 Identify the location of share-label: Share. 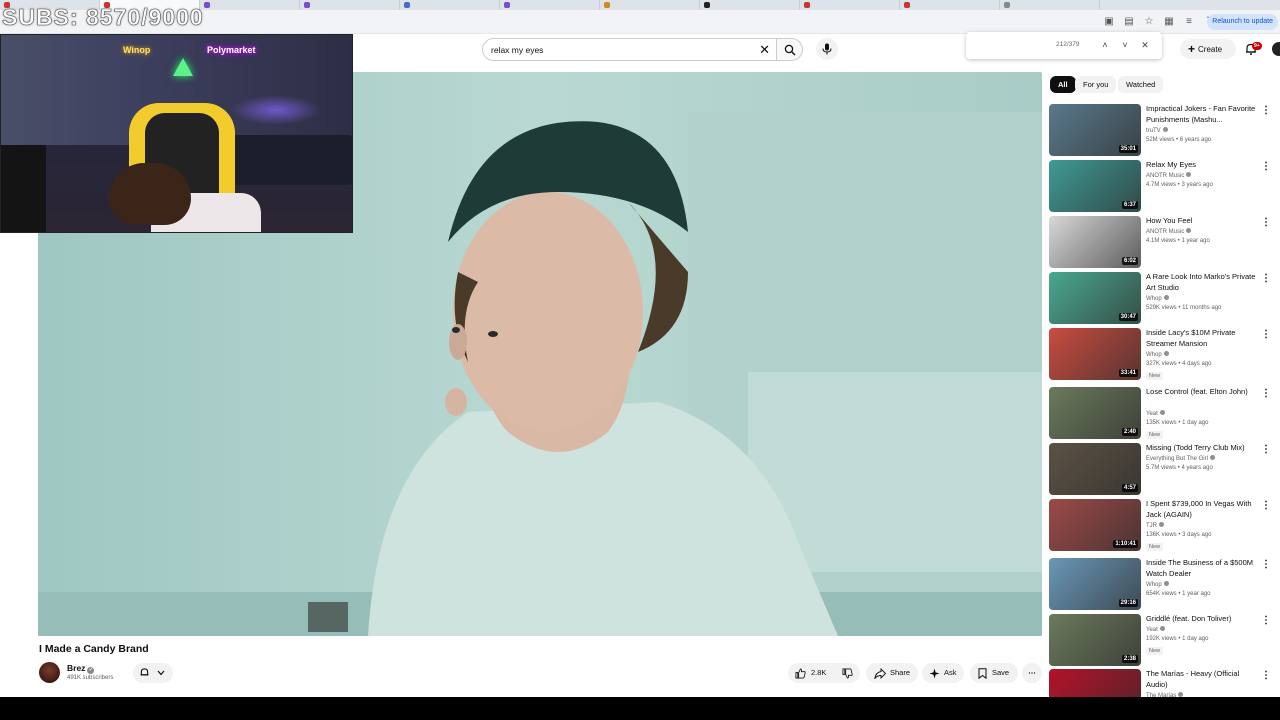
(900, 672).